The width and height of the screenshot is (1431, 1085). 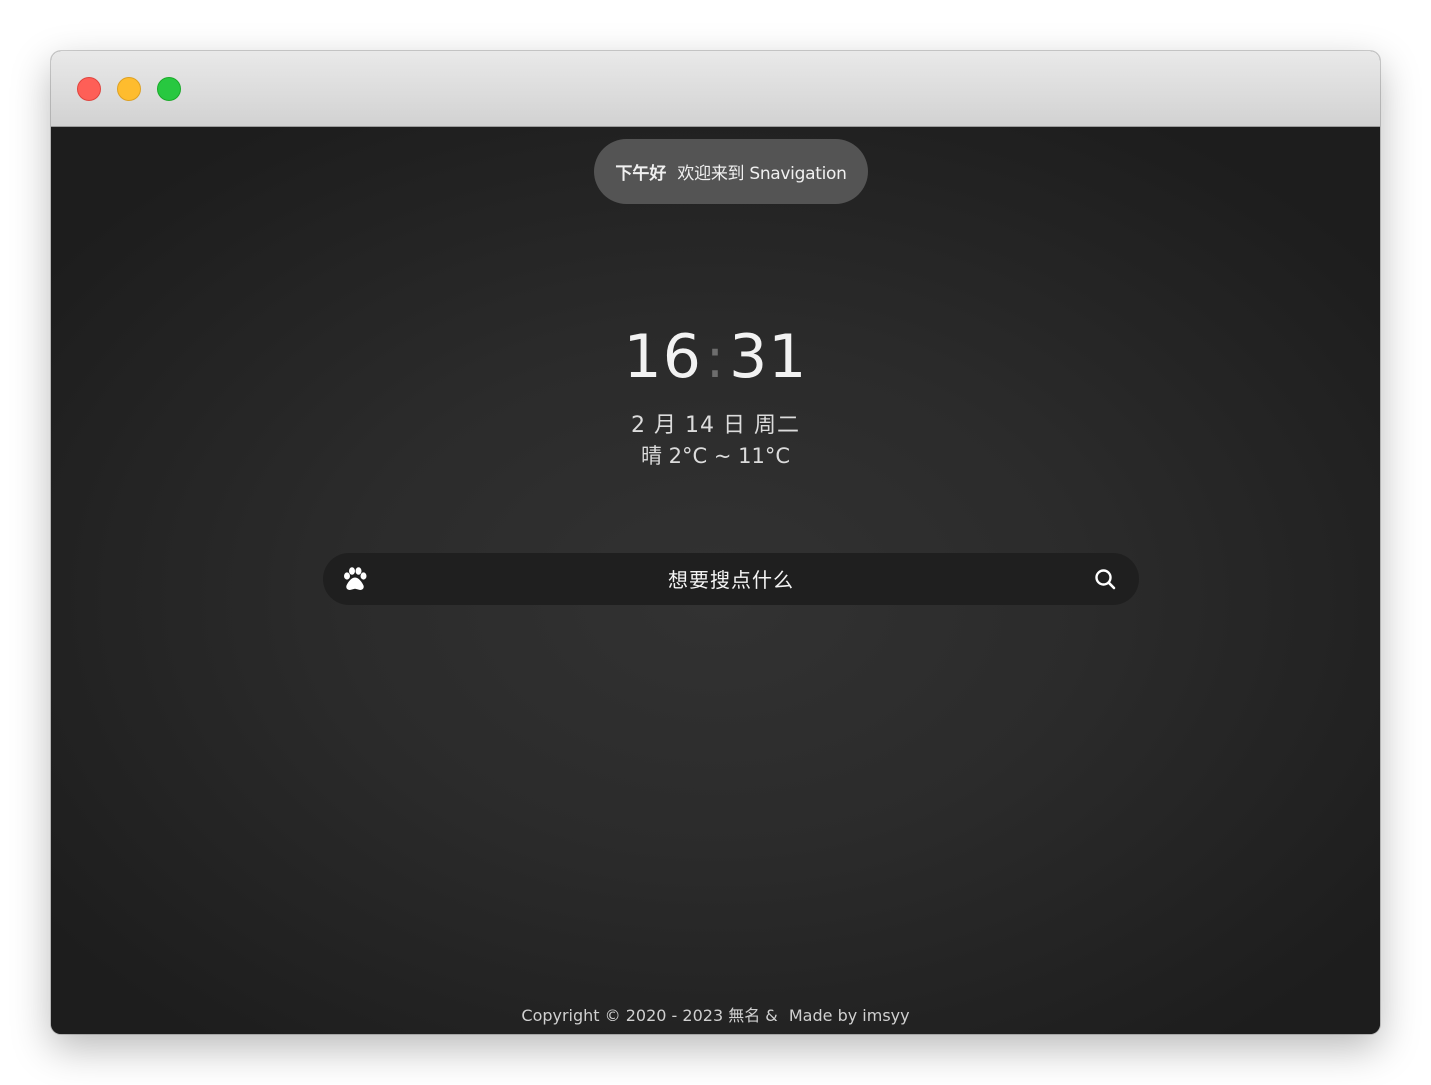 What do you see at coordinates (768, 357) in the screenshot?
I see `clock-minute: 31` at bounding box center [768, 357].